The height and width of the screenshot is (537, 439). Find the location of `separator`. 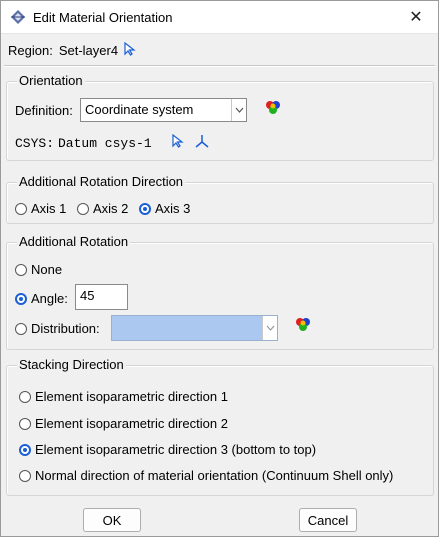

separator is located at coordinates (219, 66).